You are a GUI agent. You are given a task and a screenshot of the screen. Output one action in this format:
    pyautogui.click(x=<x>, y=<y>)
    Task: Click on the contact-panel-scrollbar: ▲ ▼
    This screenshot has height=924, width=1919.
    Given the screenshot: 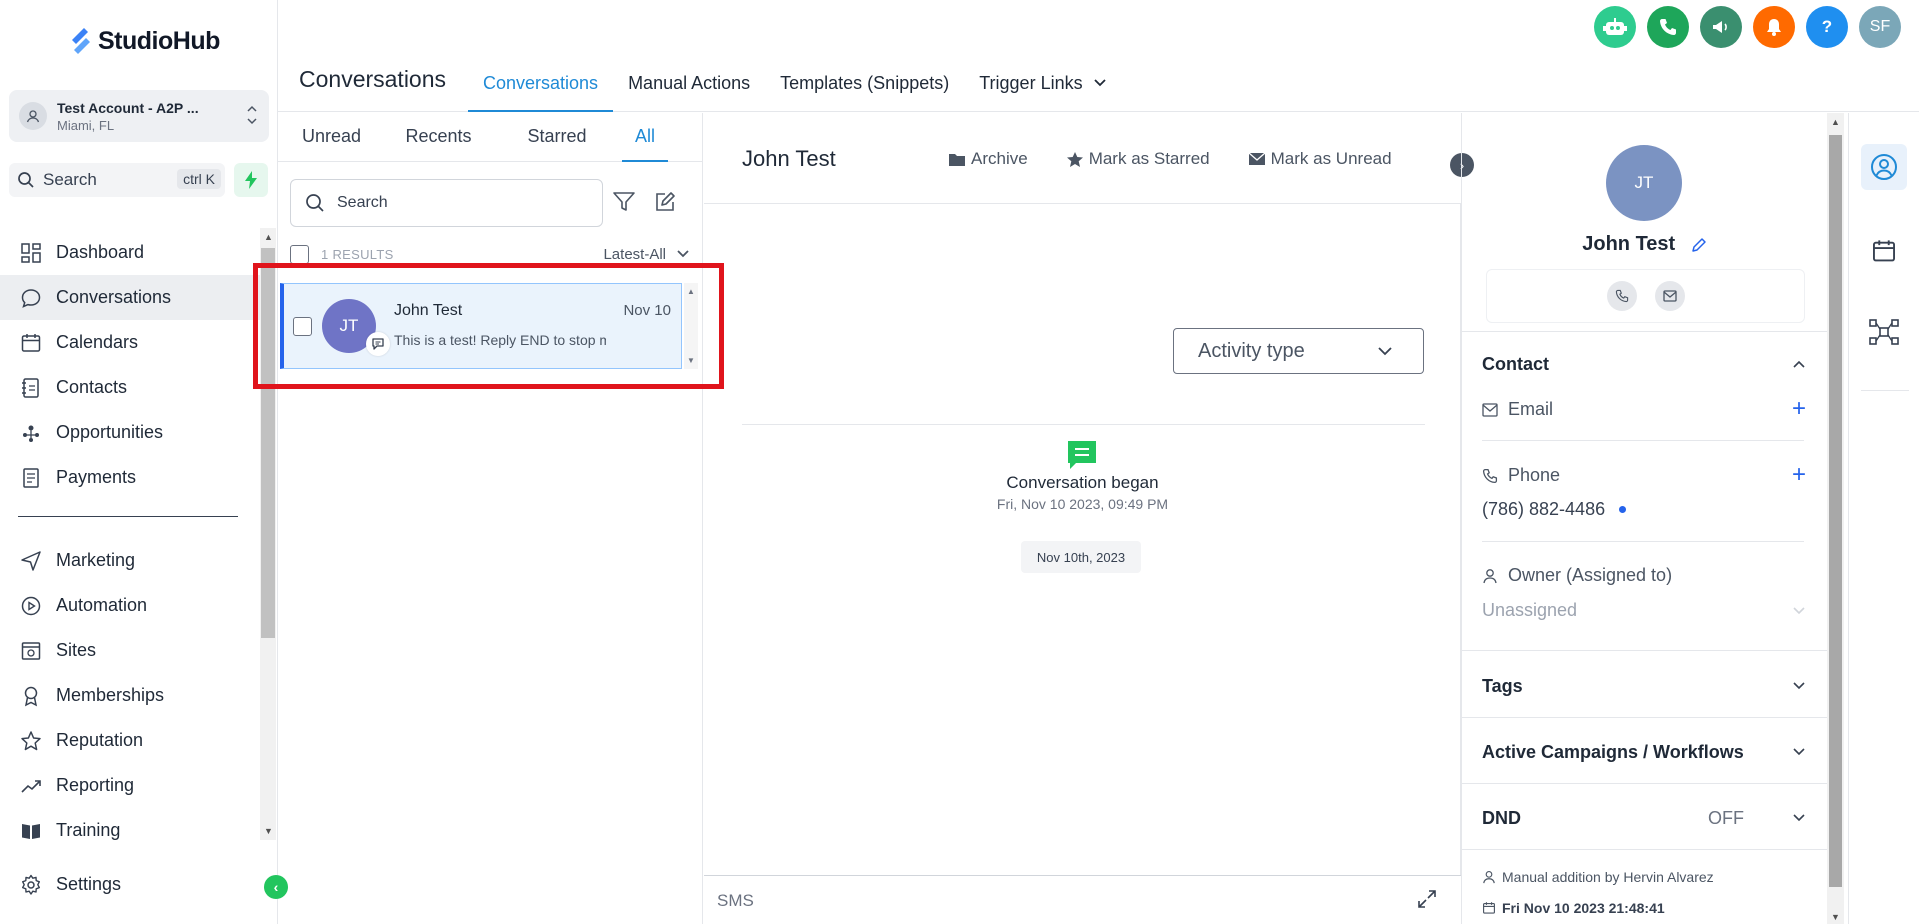 What is the action you would take?
    pyautogui.click(x=1835, y=518)
    